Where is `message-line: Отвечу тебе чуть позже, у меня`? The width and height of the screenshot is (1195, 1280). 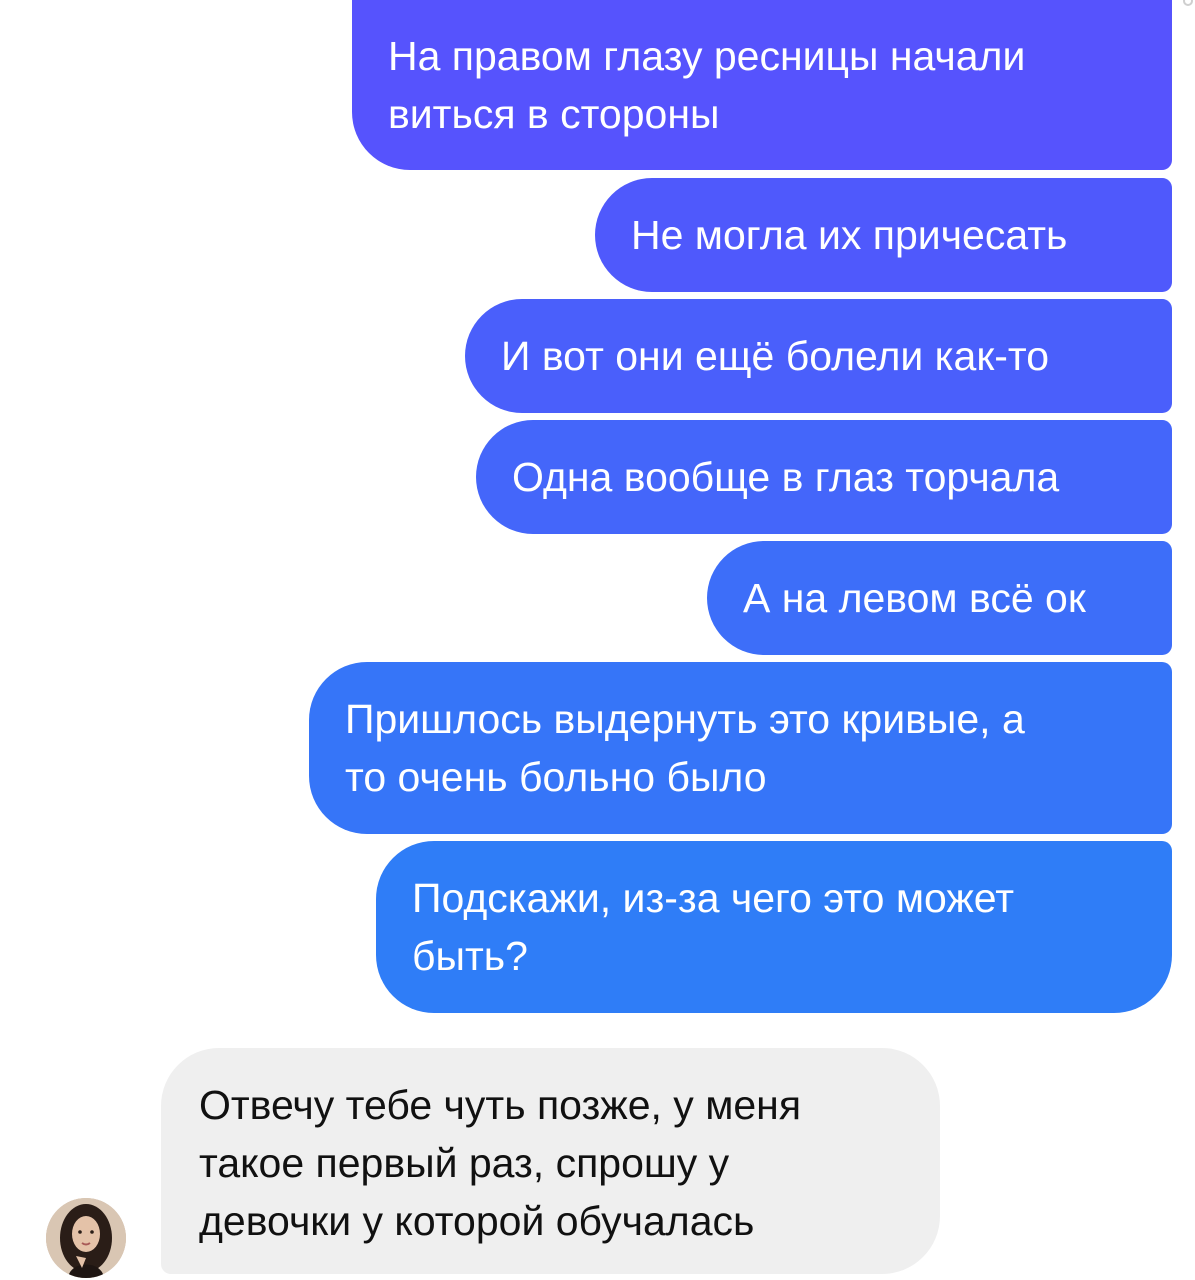 message-line: Отвечу тебе чуть позже, у меня is located at coordinates (500, 1105).